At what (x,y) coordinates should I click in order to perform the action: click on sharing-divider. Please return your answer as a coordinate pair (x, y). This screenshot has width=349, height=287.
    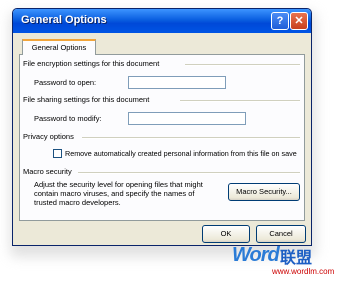
    Looking at the image, I should click on (240, 101).